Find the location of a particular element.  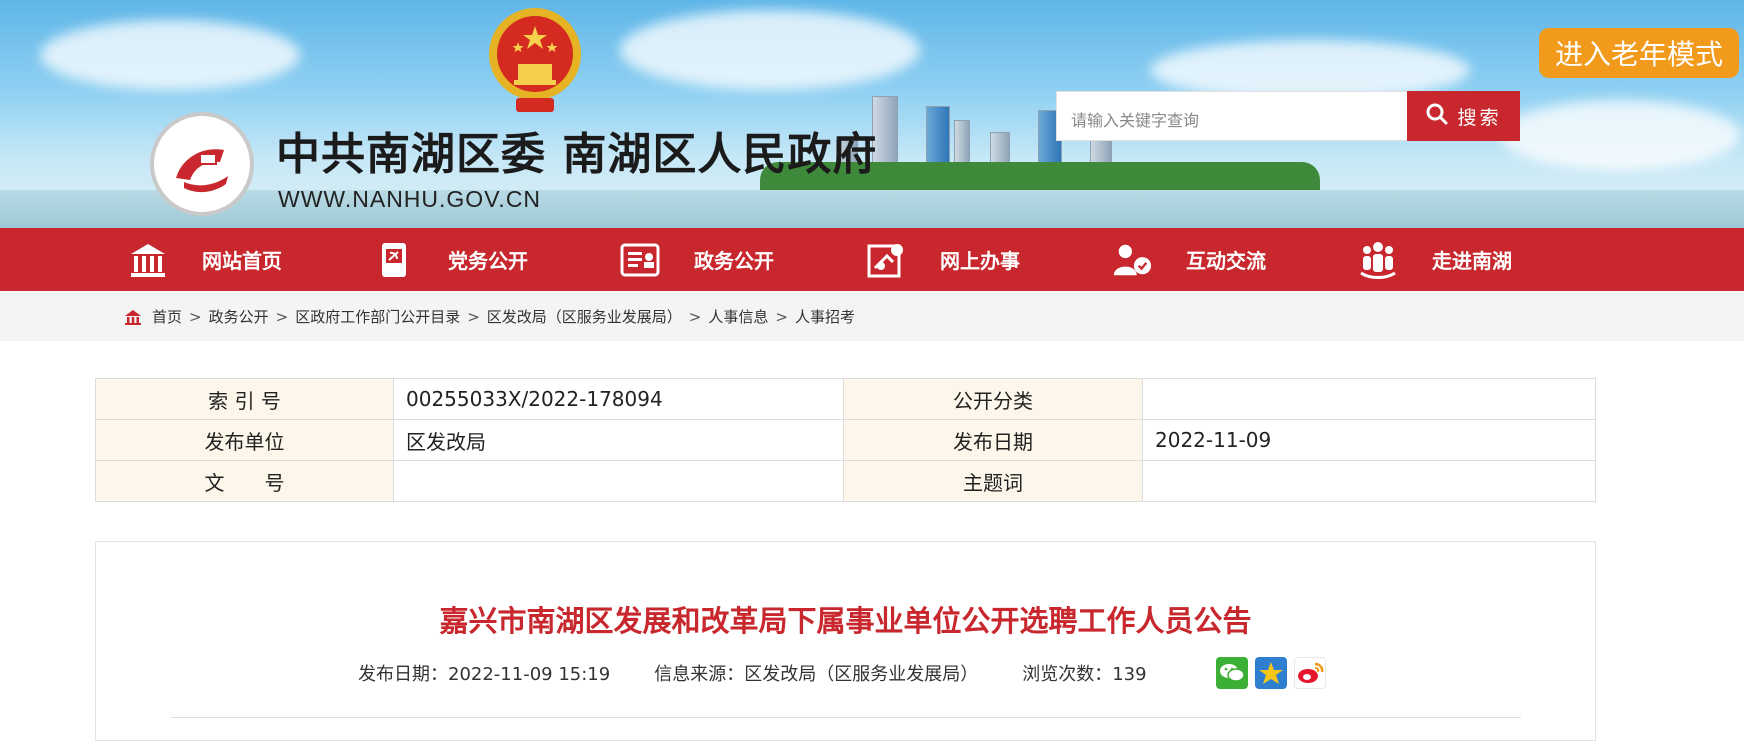

lake-water is located at coordinates (872, 209).